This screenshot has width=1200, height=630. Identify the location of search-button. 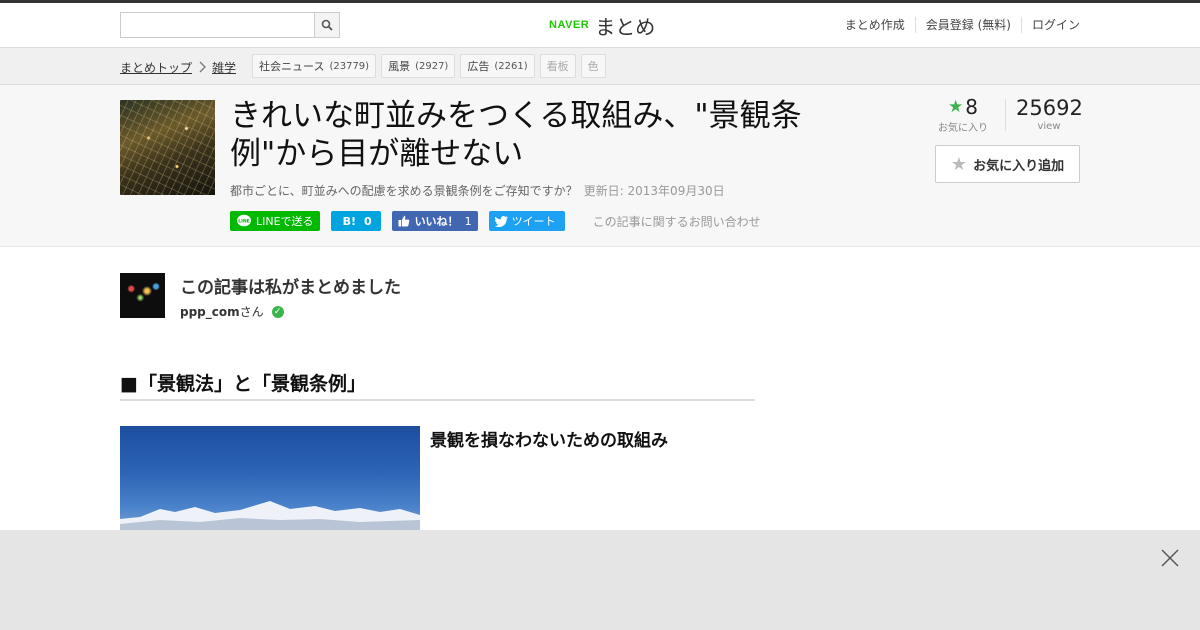
(326, 25).